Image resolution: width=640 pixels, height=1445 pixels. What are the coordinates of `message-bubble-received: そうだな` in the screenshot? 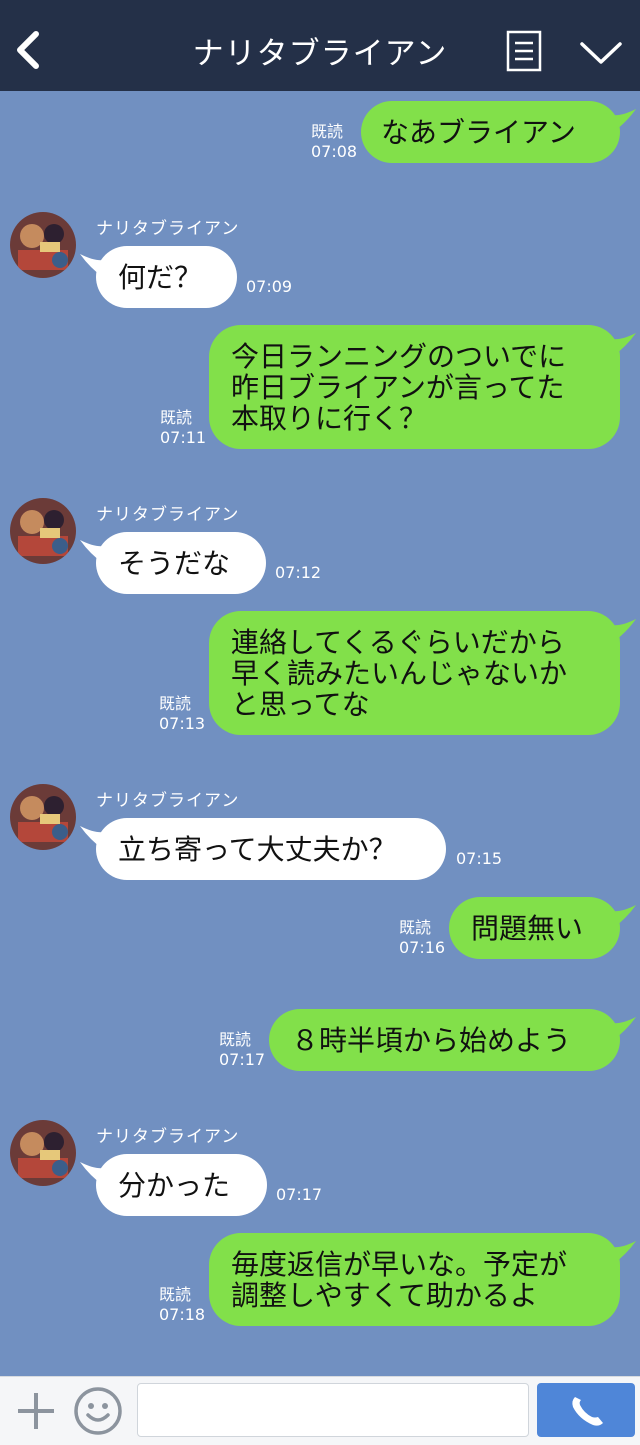 It's located at (173, 563).